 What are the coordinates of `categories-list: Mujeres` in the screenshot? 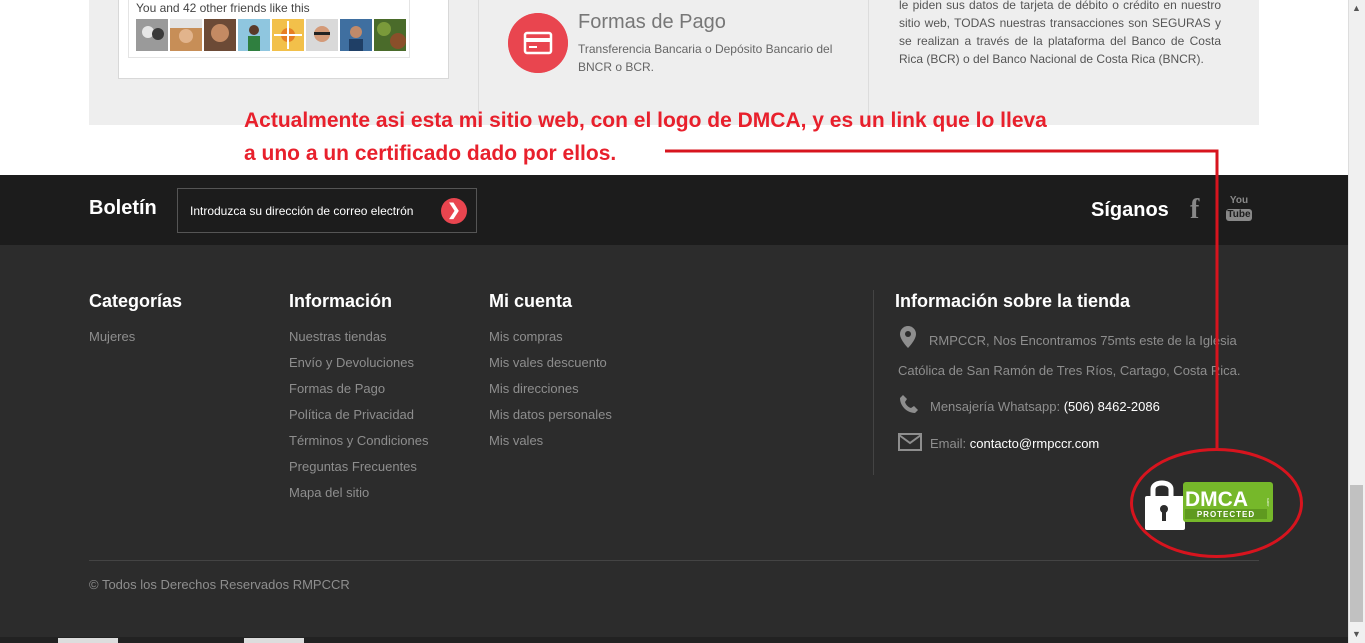 It's located at (112, 337).